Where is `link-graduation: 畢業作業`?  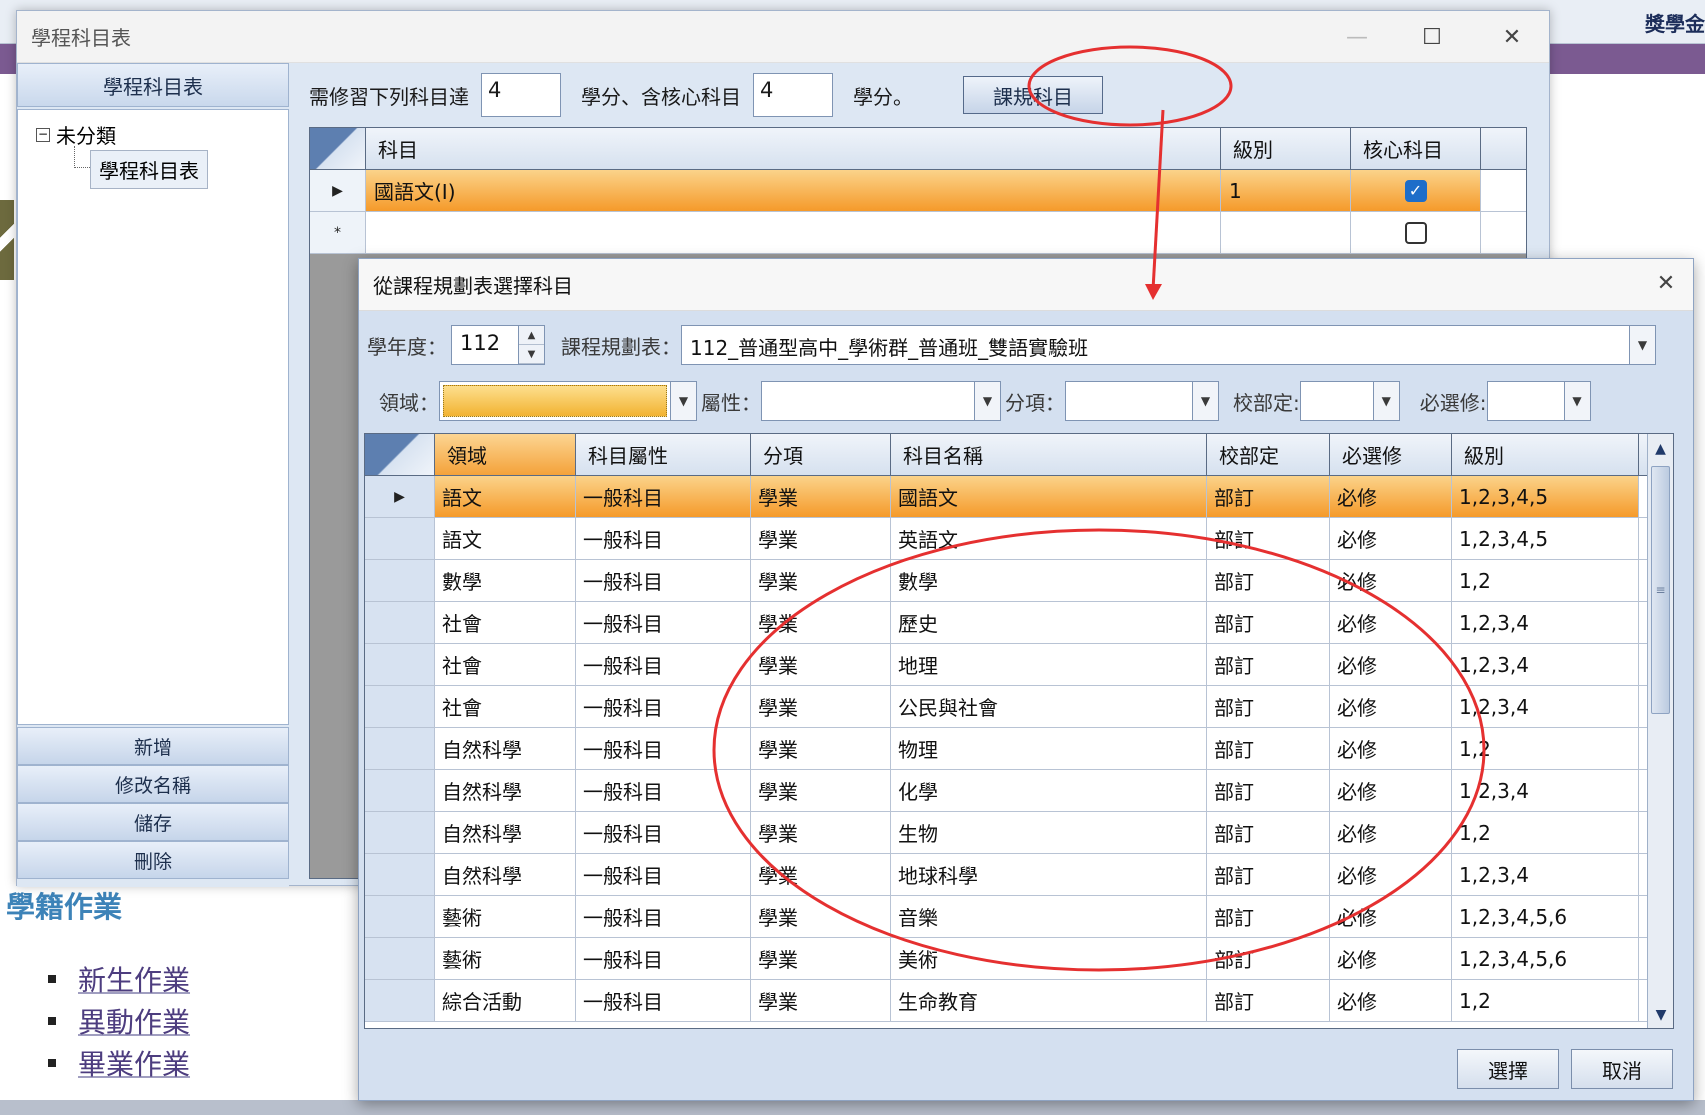 link-graduation: 畢業作業 is located at coordinates (134, 1063).